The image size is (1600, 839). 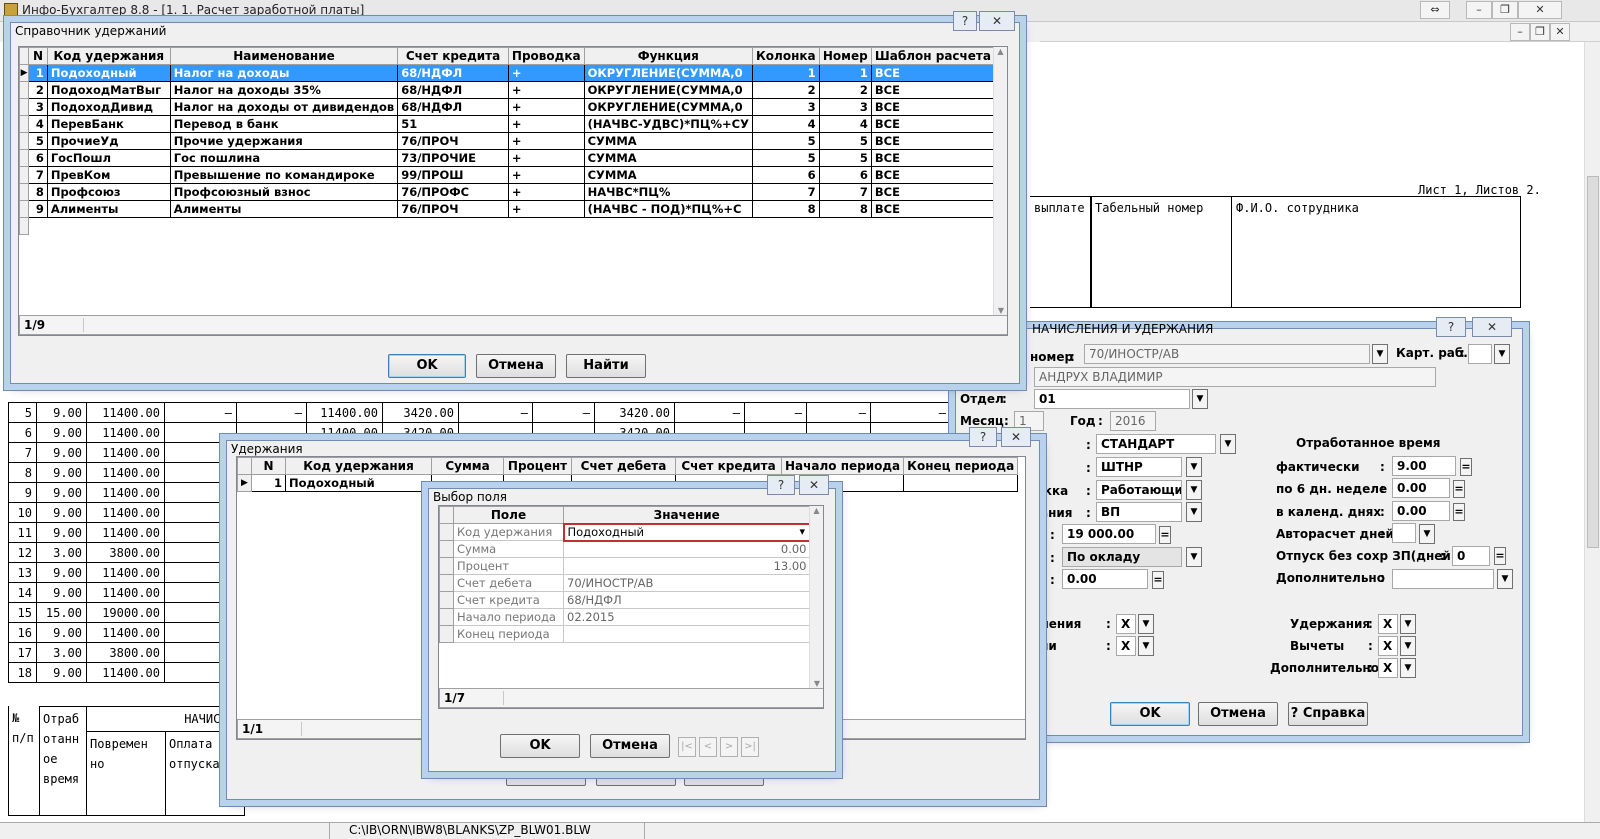 What do you see at coordinates (1505, 10) in the screenshot?
I see `maximize-button: ❐` at bounding box center [1505, 10].